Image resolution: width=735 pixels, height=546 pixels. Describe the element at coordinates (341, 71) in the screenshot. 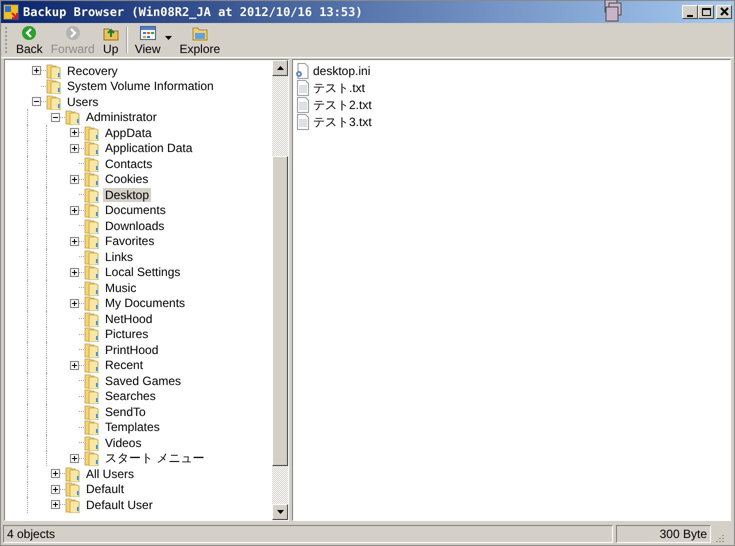

I see `file-item: desktop.ini` at that location.